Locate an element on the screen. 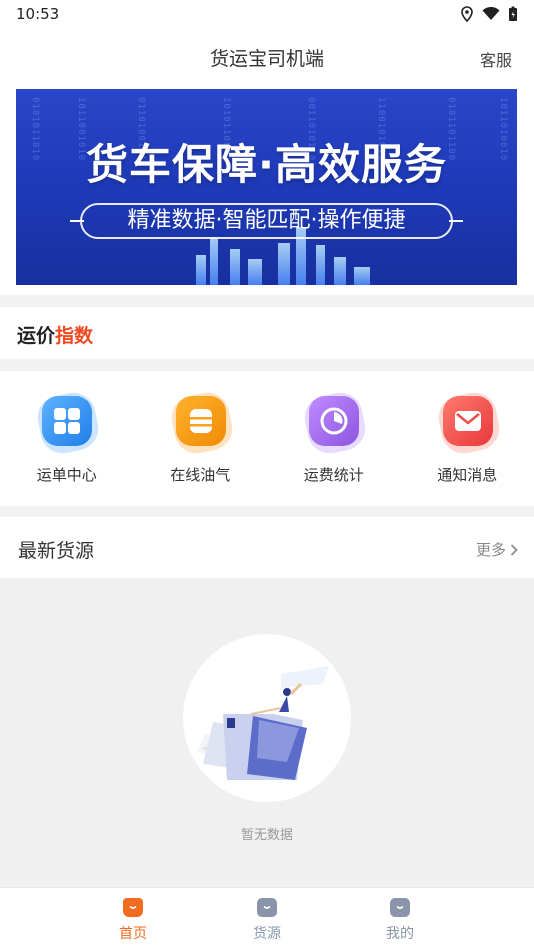 This screenshot has width=534, height=950. tab-cargo: 货源 is located at coordinates (267, 920).